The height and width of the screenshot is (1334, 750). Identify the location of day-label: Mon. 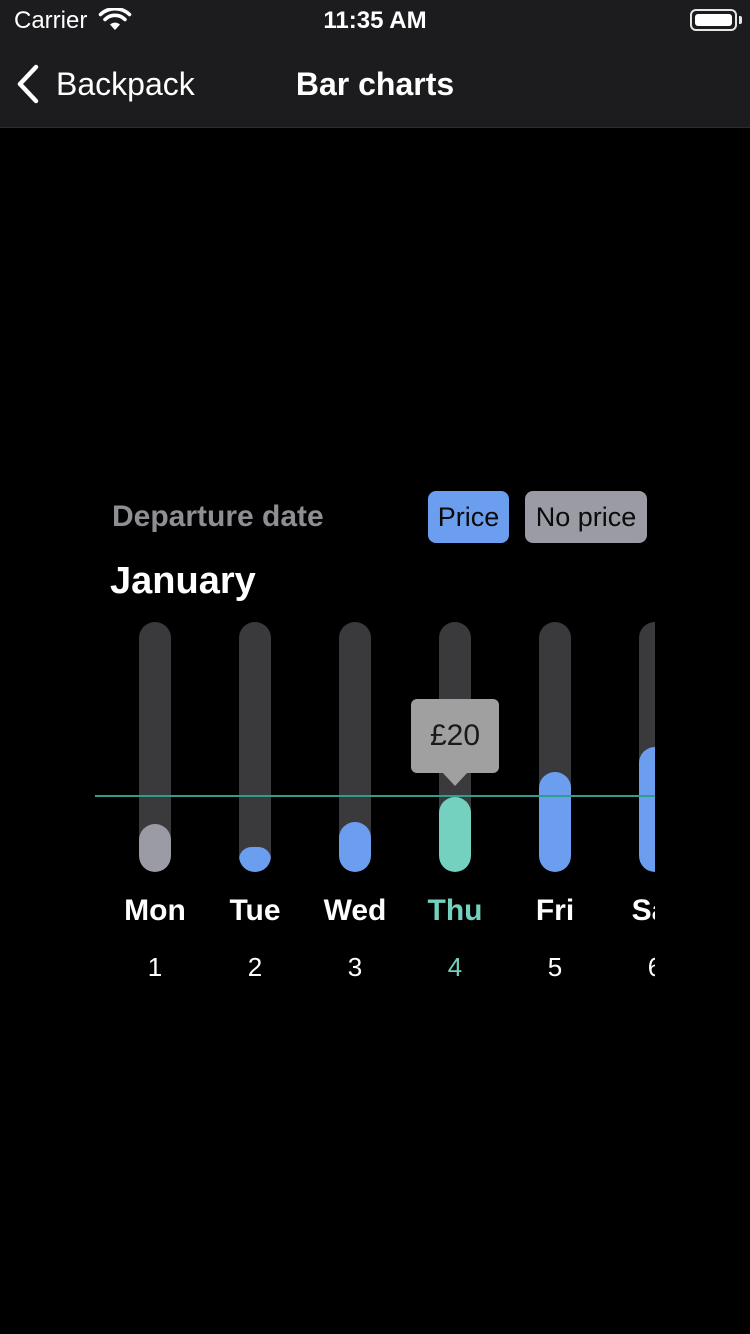
(155, 910).